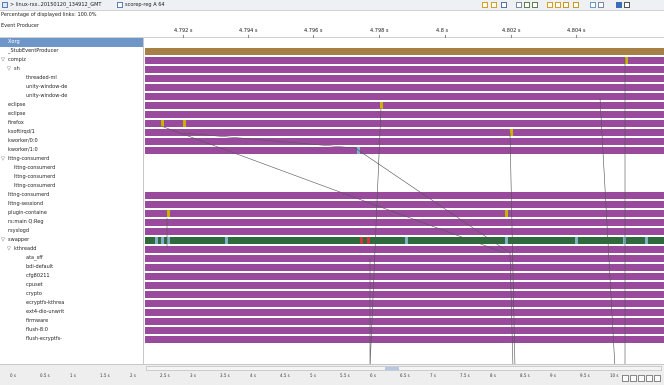 This screenshot has width=664, height=385. Describe the element at coordinates (71, 231) in the screenshot. I see `tree-row: rsyslogd` at that location.